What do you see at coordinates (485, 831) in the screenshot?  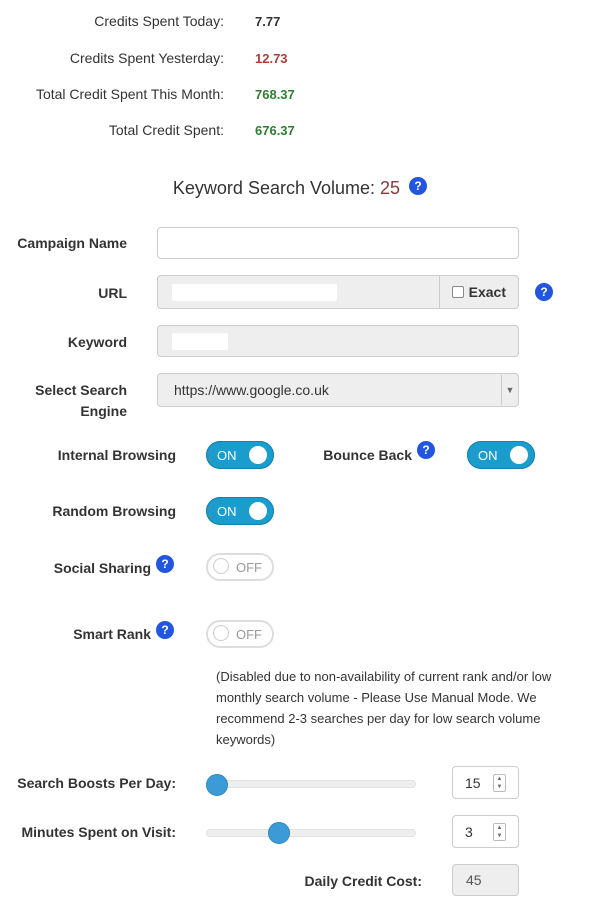 I see `minutes-spinner: 3 ▲ ▼` at bounding box center [485, 831].